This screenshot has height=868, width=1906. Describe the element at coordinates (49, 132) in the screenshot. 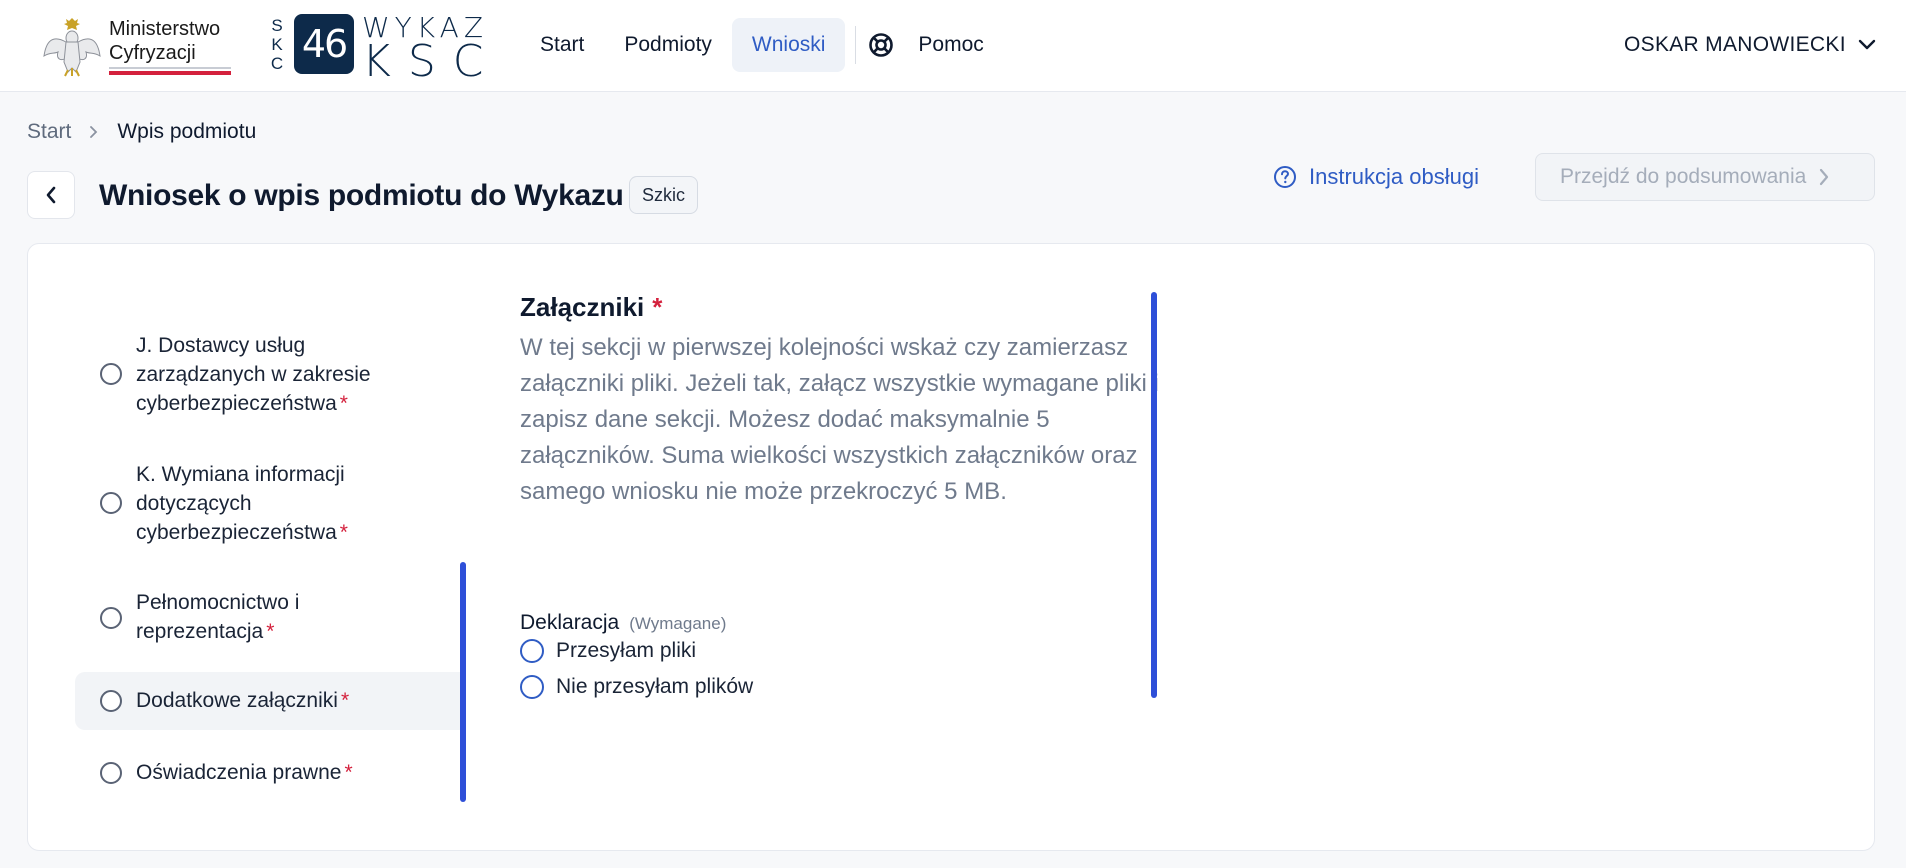

I see `breadcrumb-start: Start` at that location.